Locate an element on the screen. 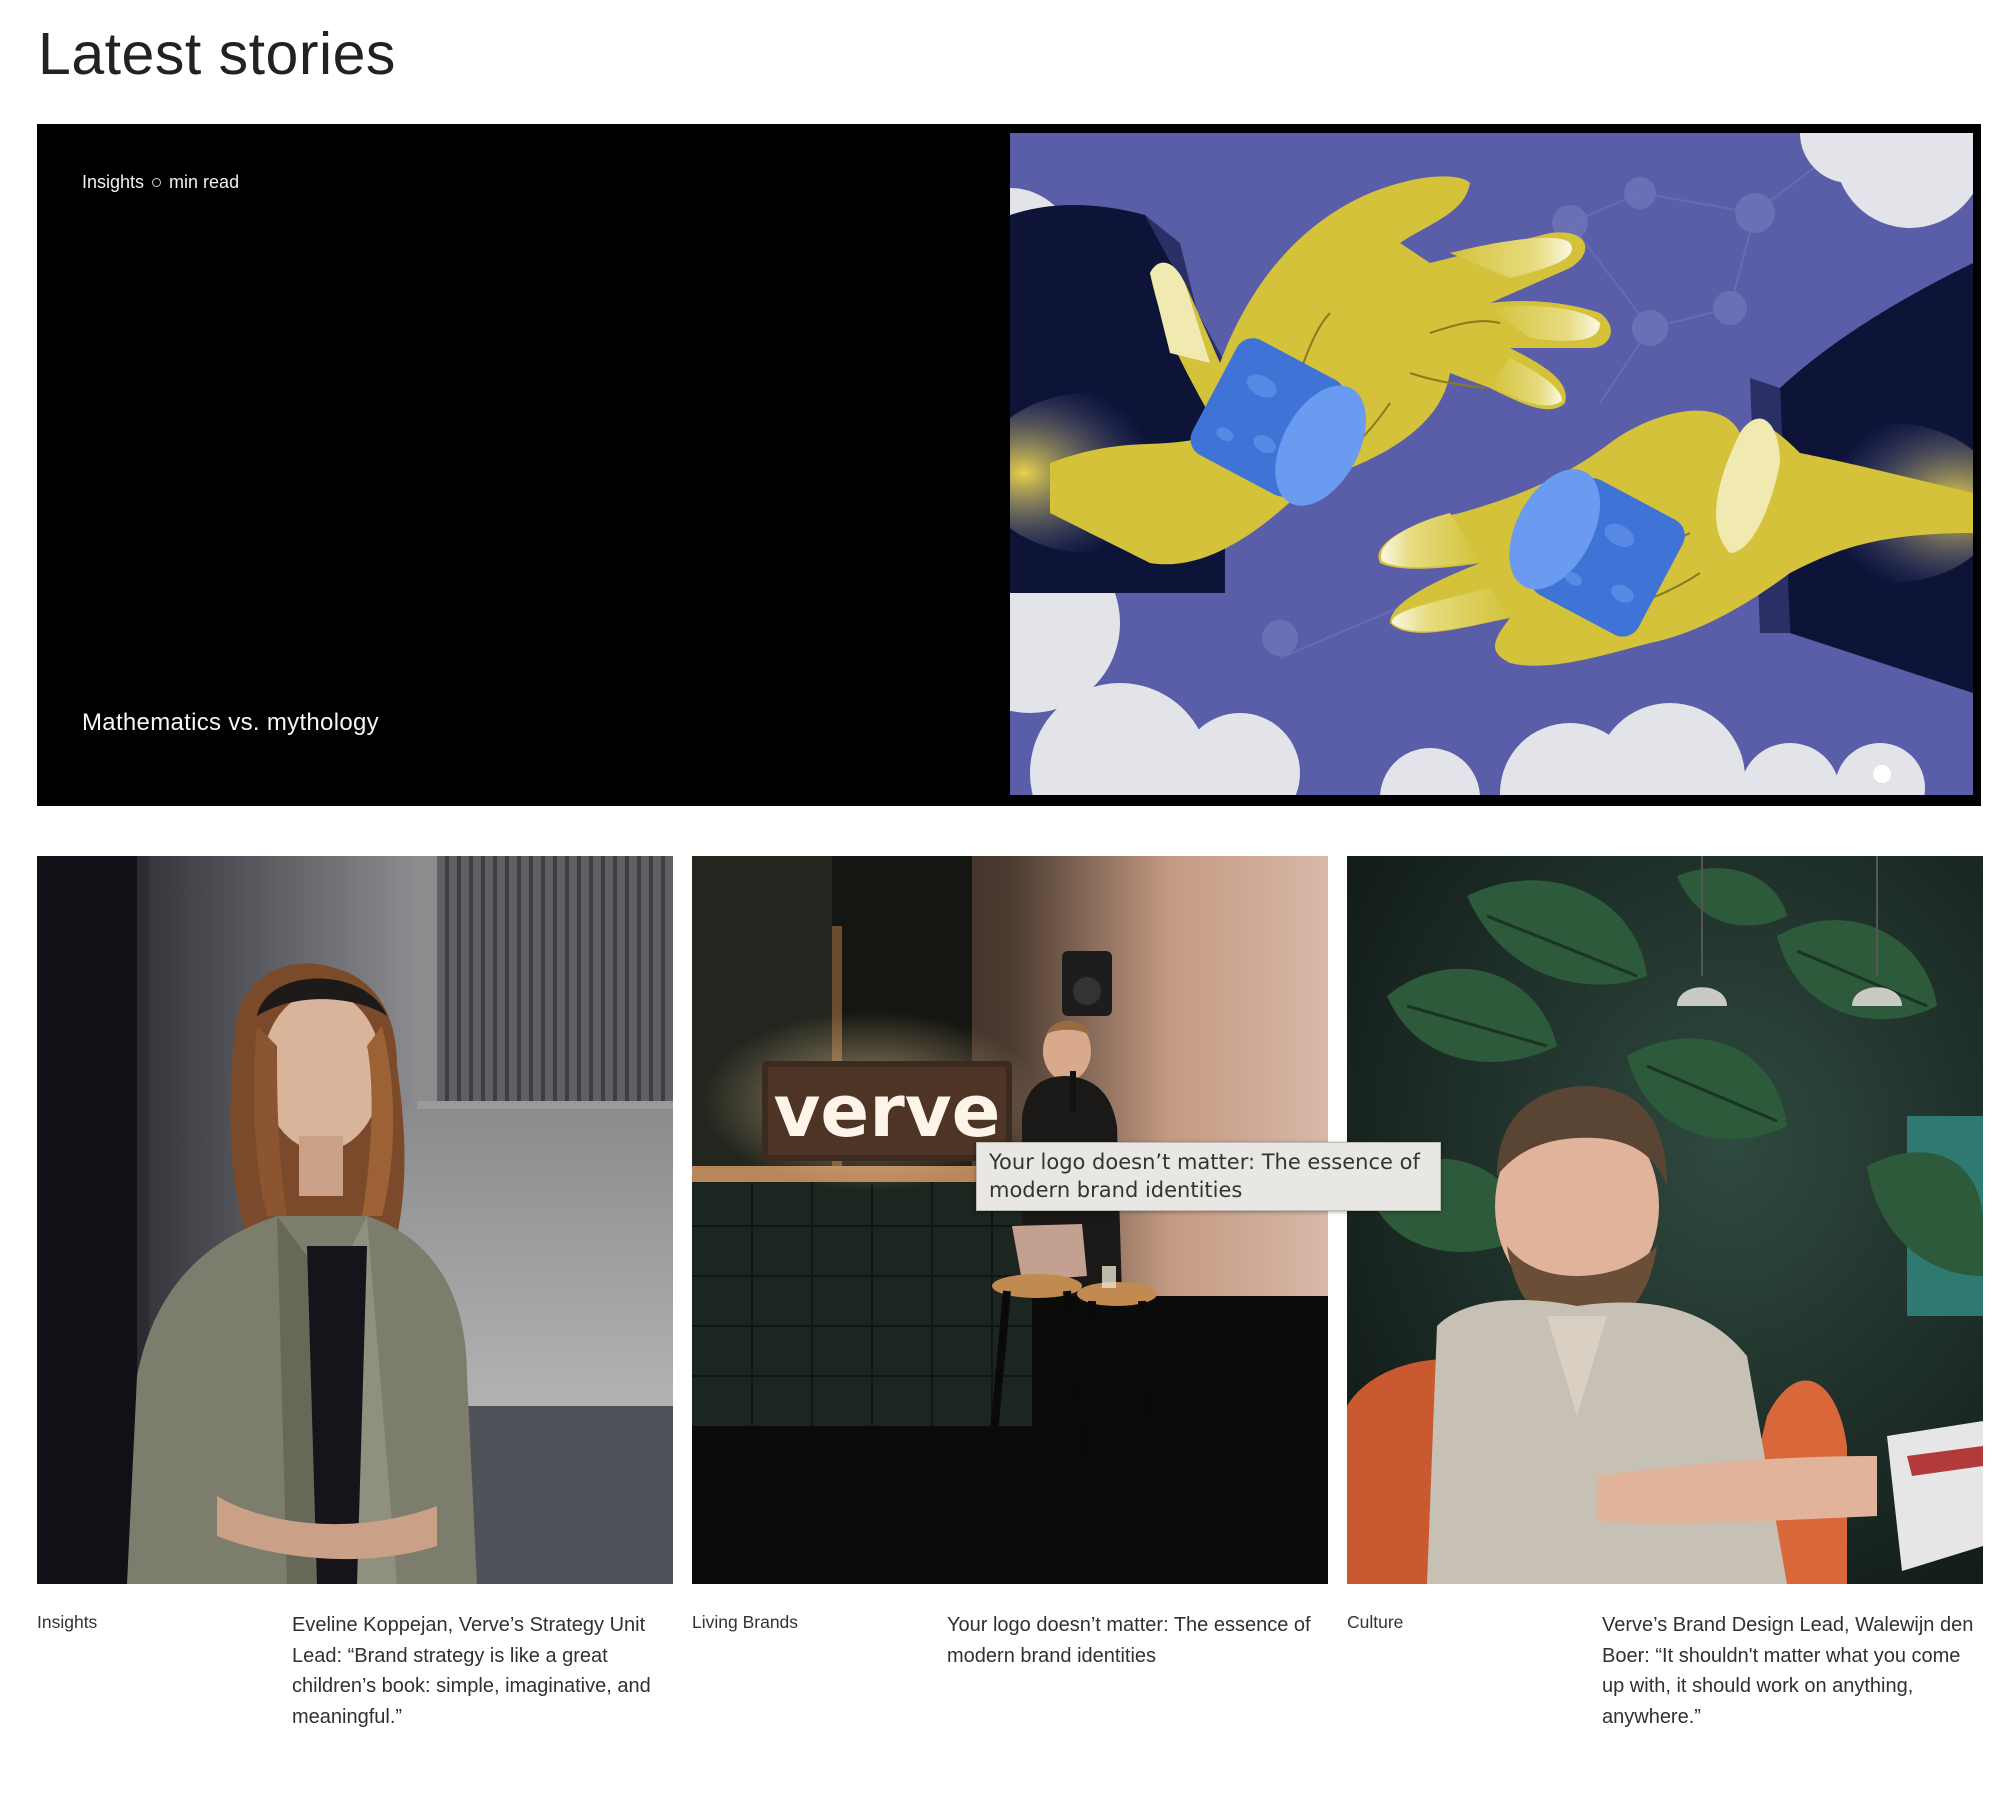  featured-story-meta: Insights min read is located at coordinates (160, 182).